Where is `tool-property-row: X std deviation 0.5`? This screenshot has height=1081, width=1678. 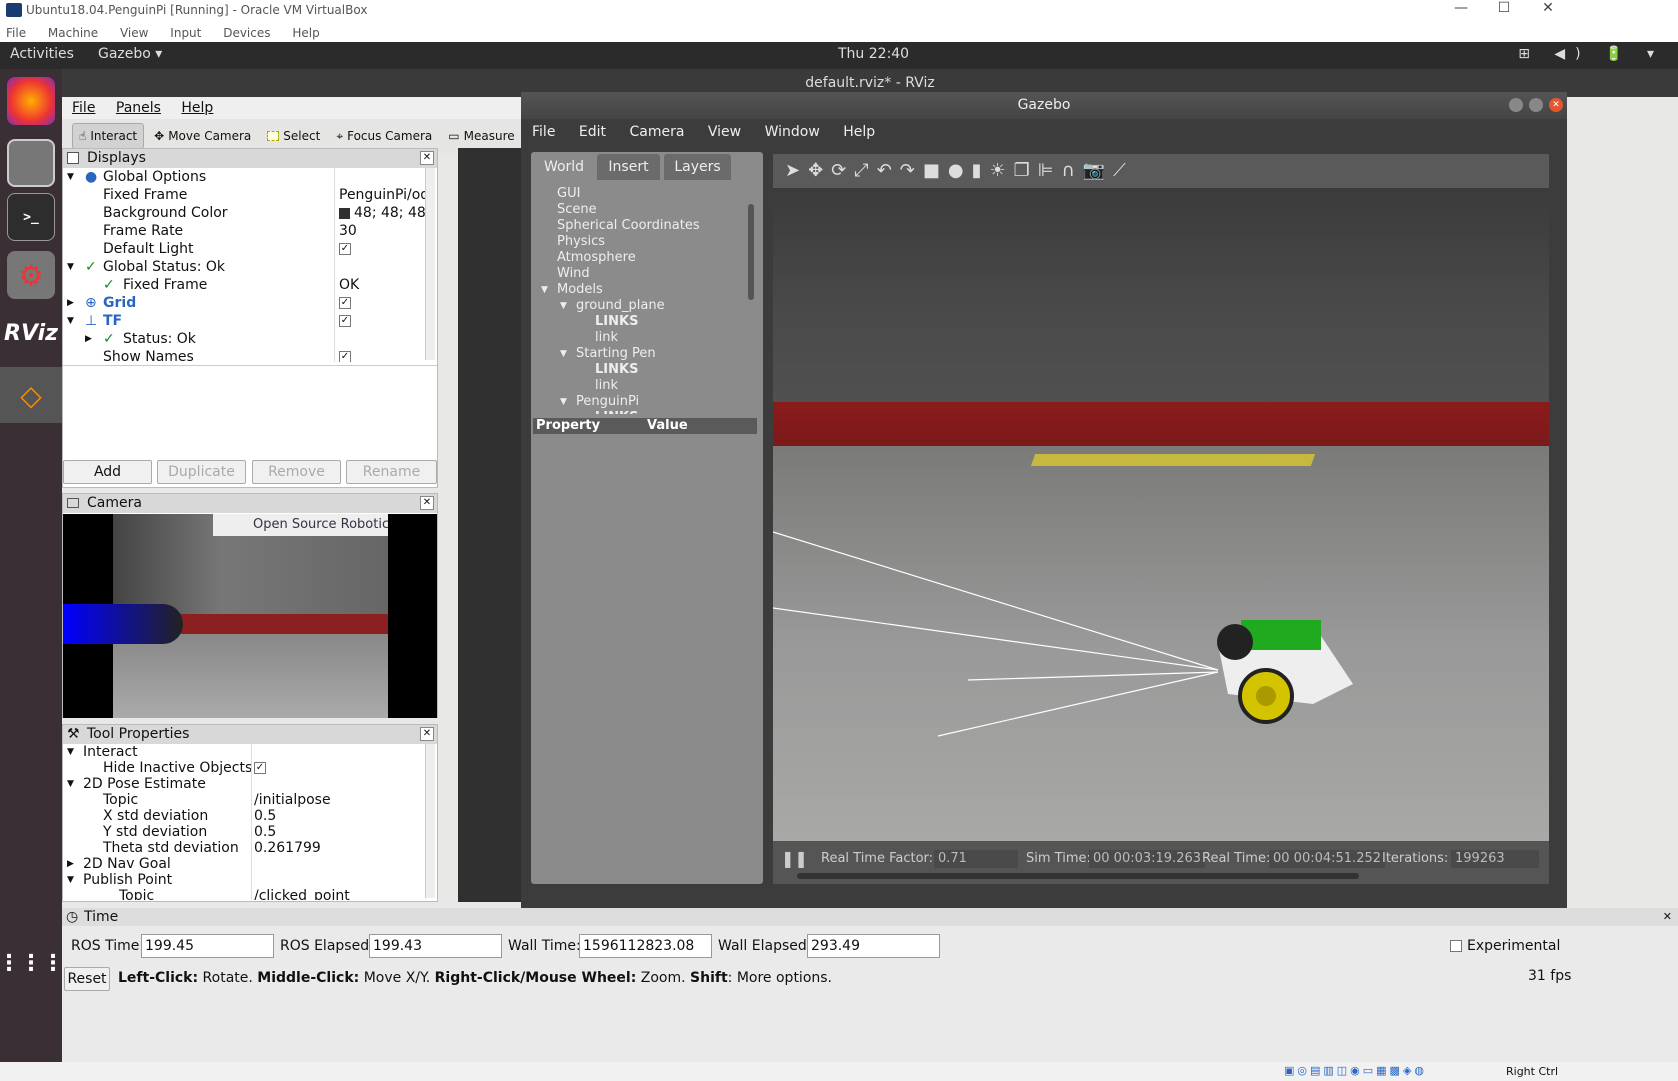
tool-property-row: X std deviation 0.5 is located at coordinates (250, 816).